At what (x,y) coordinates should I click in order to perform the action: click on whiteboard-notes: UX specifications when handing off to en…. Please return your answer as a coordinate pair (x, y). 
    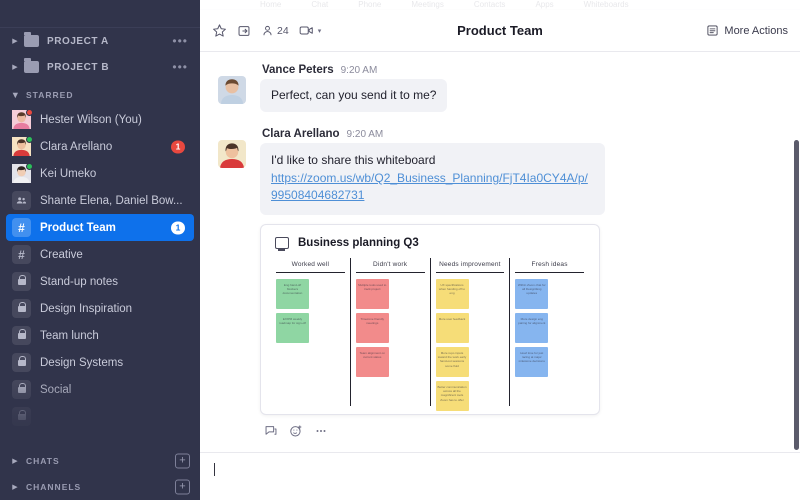
    Looking at the image, I should click on (470, 342).